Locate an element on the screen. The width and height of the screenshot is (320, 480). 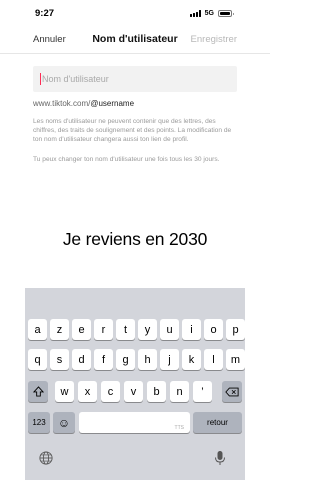
network-label: 5G is located at coordinates (209, 13).